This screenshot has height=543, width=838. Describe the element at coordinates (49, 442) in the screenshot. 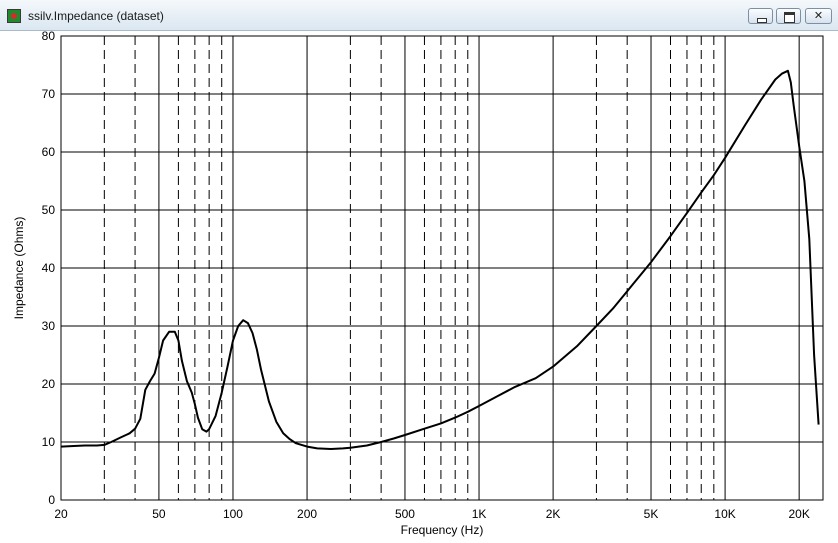

I see `y-tick-label: 10` at that location.